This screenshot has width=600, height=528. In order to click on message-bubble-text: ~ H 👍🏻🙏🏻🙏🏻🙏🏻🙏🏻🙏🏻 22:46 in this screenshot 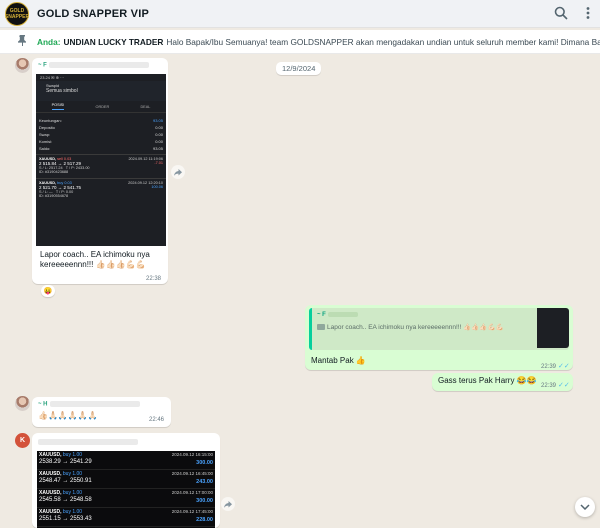, I will do `click(101, 412)`.